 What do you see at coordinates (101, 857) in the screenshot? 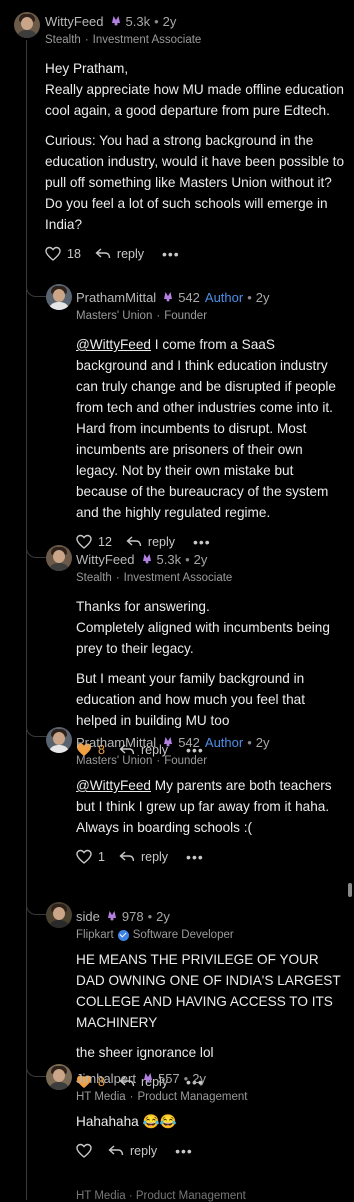
I see `like-count: 1` at bounding box center [101, 857].